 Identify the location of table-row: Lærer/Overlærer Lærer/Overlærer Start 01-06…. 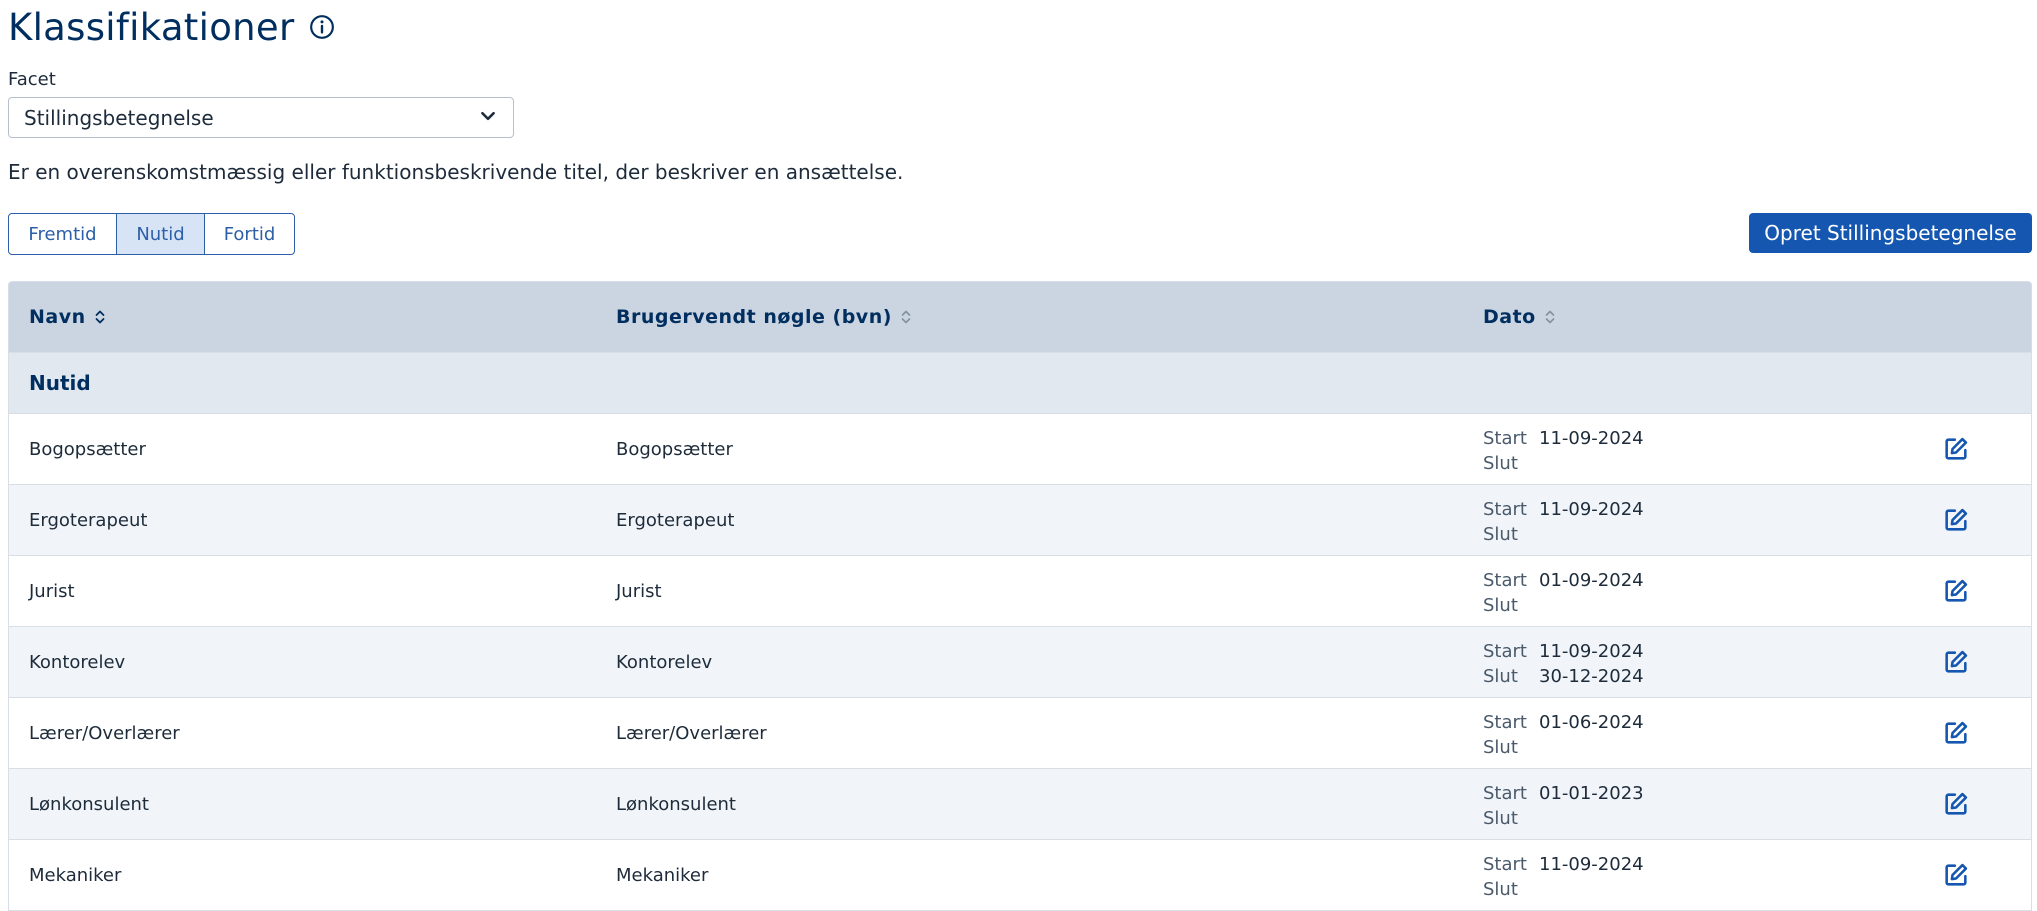
(1020, 732).